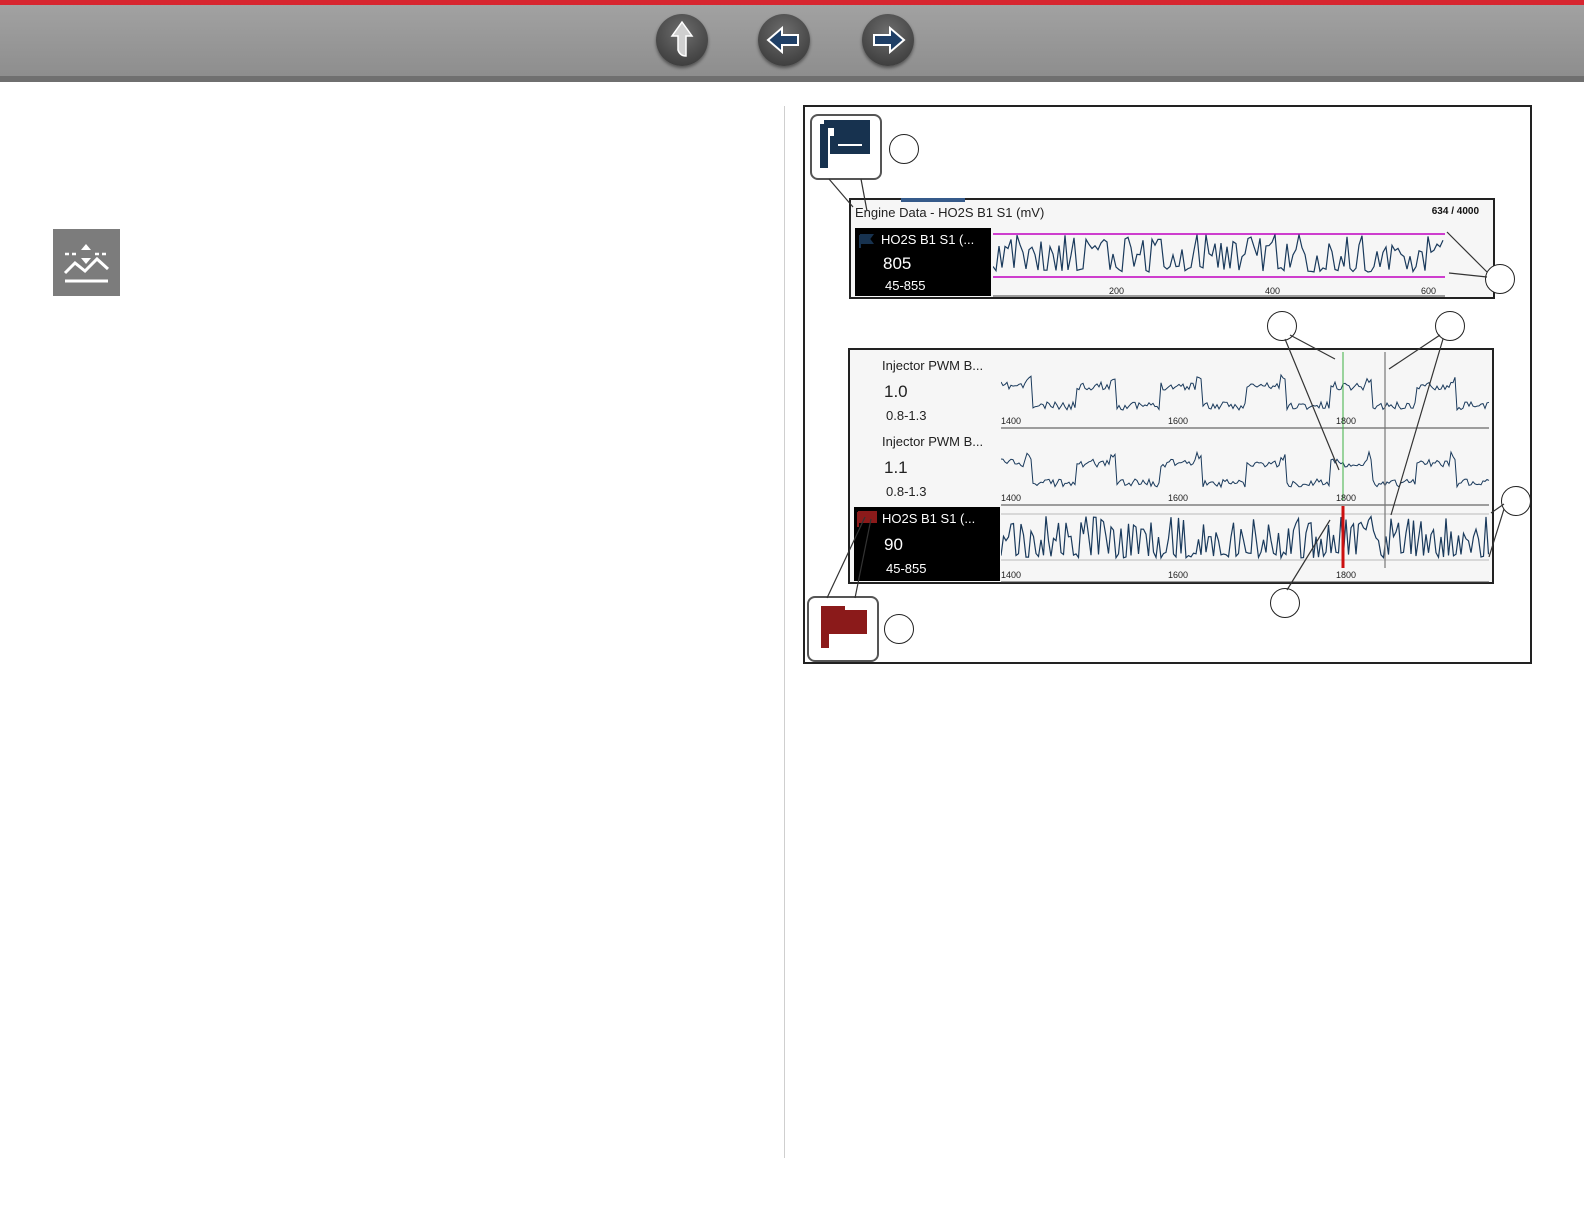 This screenshot has width=1584, height=1224. I want to click on graph-zoom-icon, so click(86, 262).